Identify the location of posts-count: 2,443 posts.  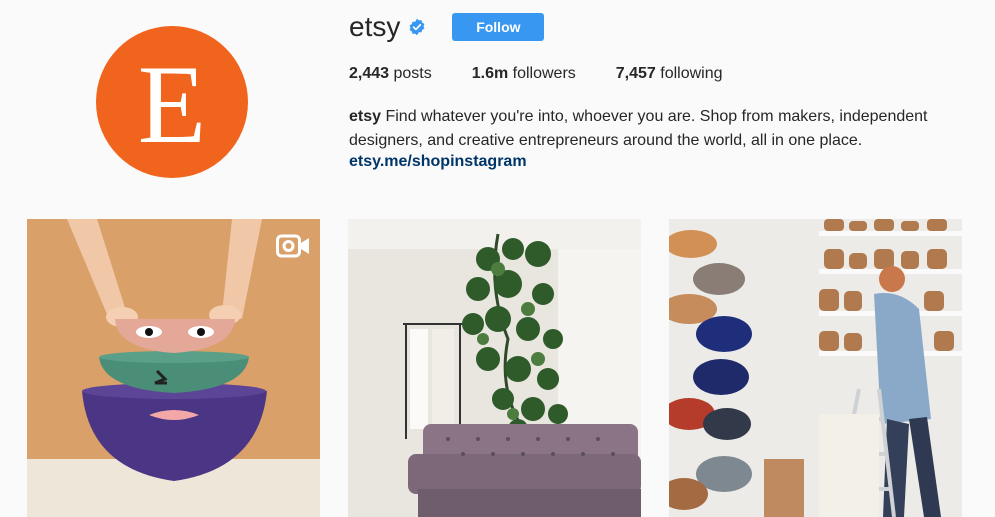
(390, 74).